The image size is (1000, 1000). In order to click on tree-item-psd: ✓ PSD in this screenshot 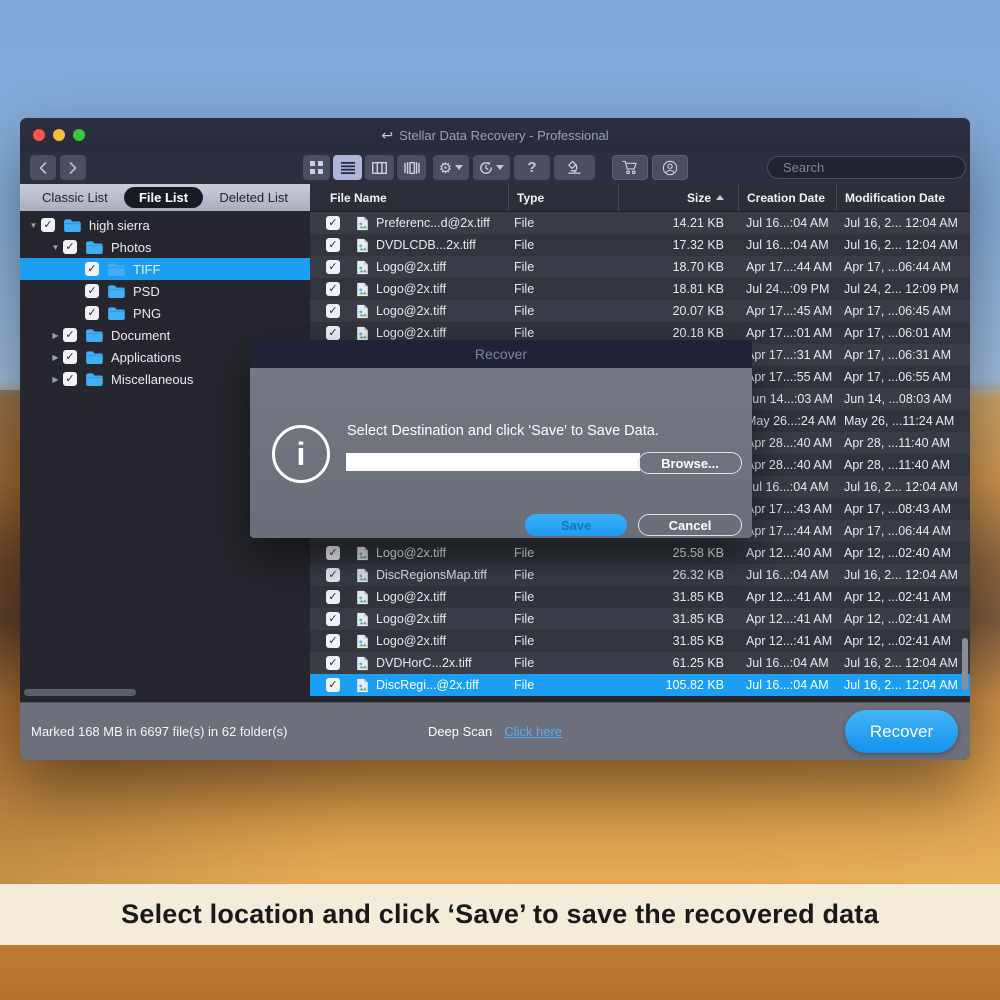, I will do `click(165, 291)`.